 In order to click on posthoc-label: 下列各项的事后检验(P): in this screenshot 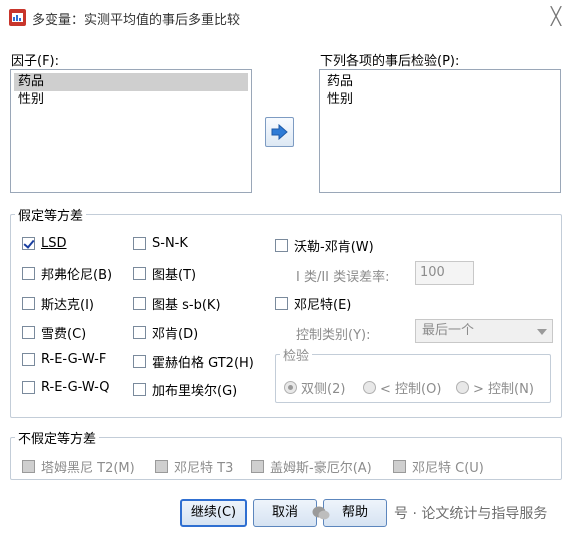, I will do `click(390, 61)`.